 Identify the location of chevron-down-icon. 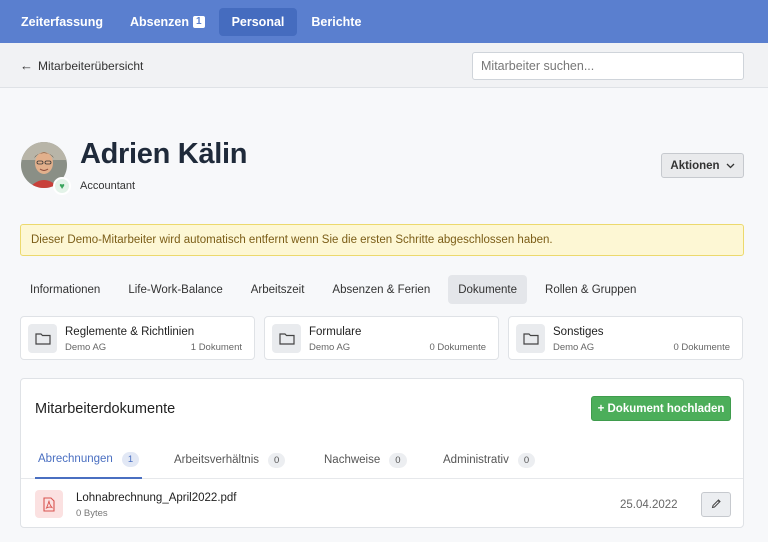
(730, 166).